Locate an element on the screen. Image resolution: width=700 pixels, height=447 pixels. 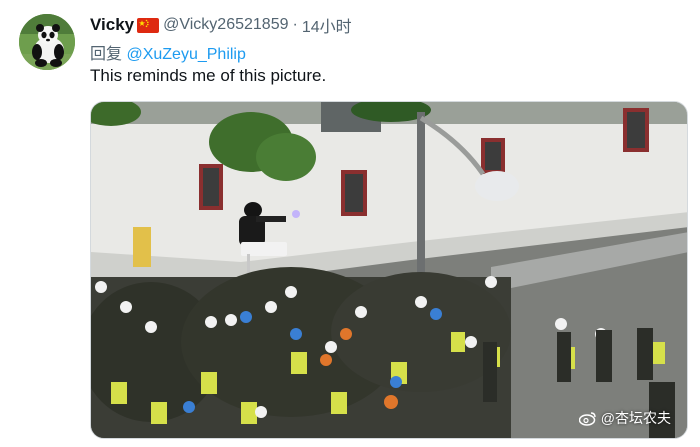
tweet-header: Vicky @Vicky26521859 · 14小时 is located at coordinates (221, 25).